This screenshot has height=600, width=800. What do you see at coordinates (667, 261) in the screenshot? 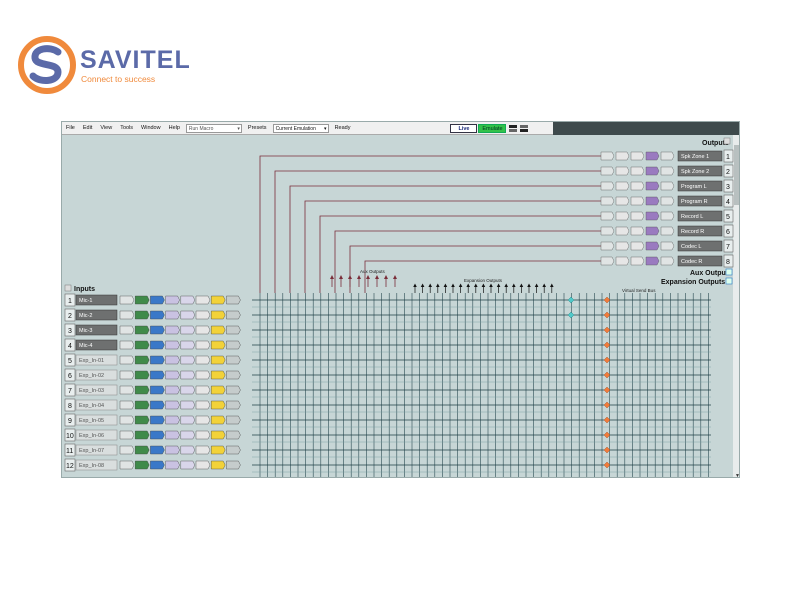
I see `output-row: Codec R 8` at bounding box center [667, 261].